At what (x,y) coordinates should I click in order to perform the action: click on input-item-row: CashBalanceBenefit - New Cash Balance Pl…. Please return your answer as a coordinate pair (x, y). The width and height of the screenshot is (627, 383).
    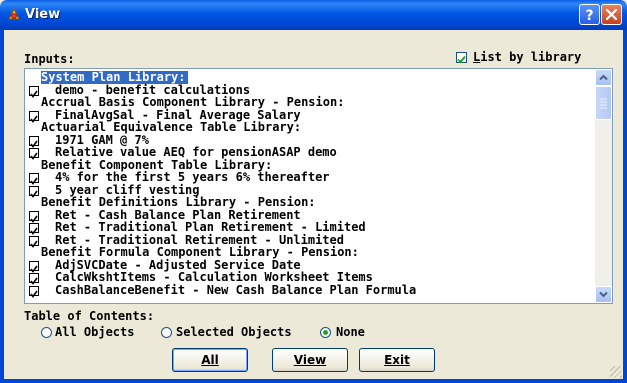
    Looking at the image, I should click on (307, 290).